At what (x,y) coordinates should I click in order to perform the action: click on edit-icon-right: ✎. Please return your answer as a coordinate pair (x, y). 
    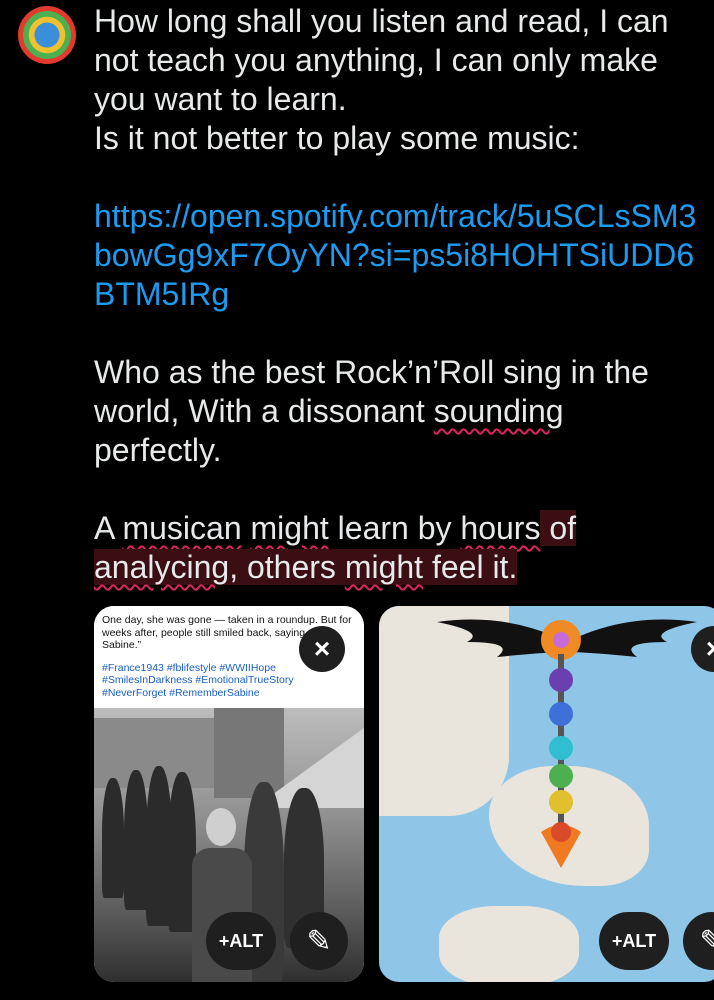
    Looking at the image, I should click on (698, 941).